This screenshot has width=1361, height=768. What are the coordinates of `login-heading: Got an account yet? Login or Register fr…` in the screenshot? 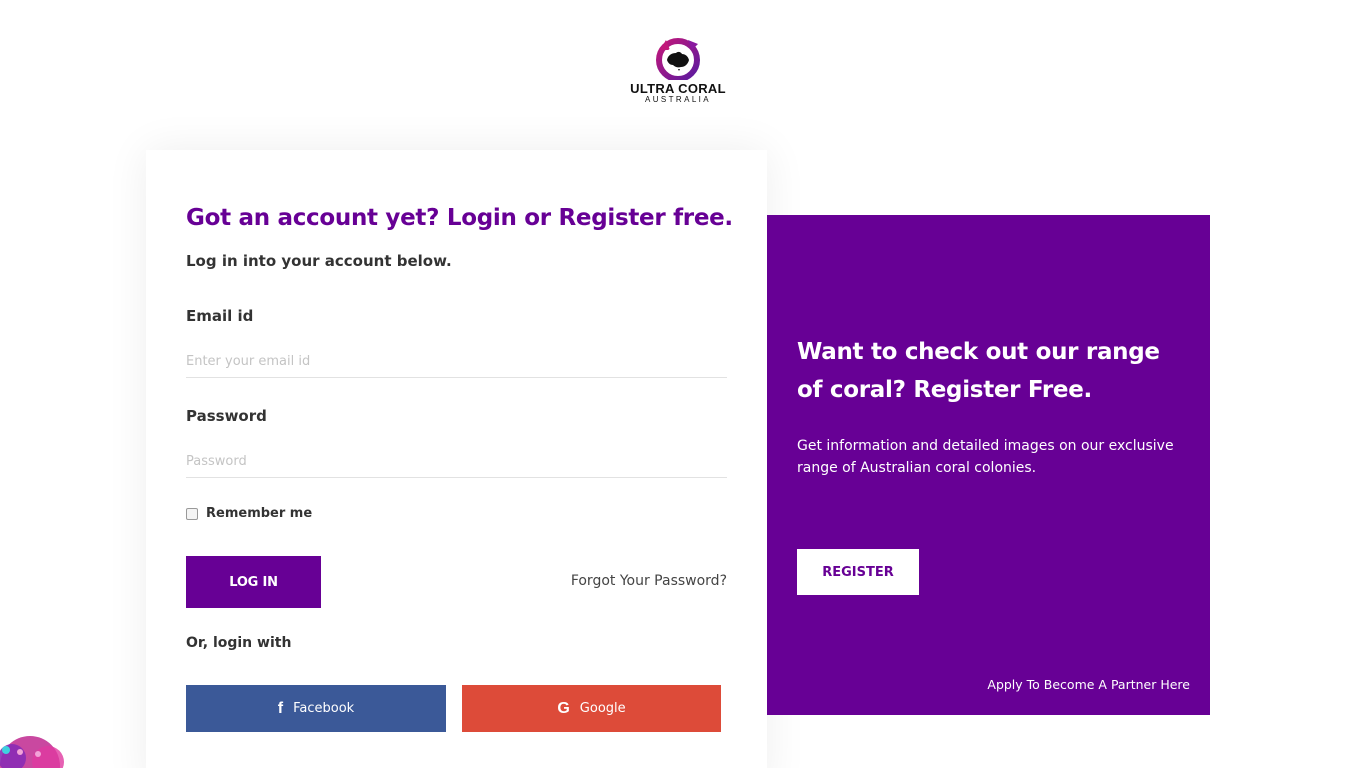 It's located at (459, 218).